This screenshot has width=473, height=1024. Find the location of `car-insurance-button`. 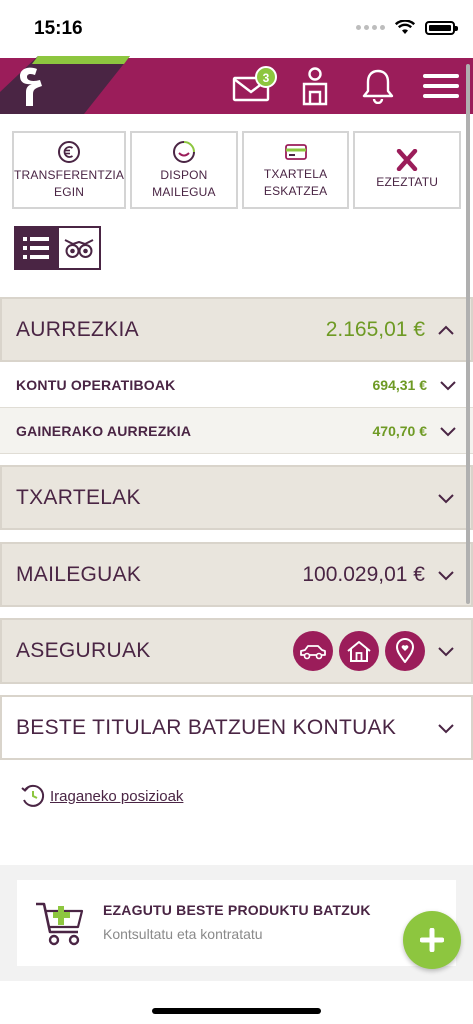

car-insurance-button is located at coordinates (313, 651).